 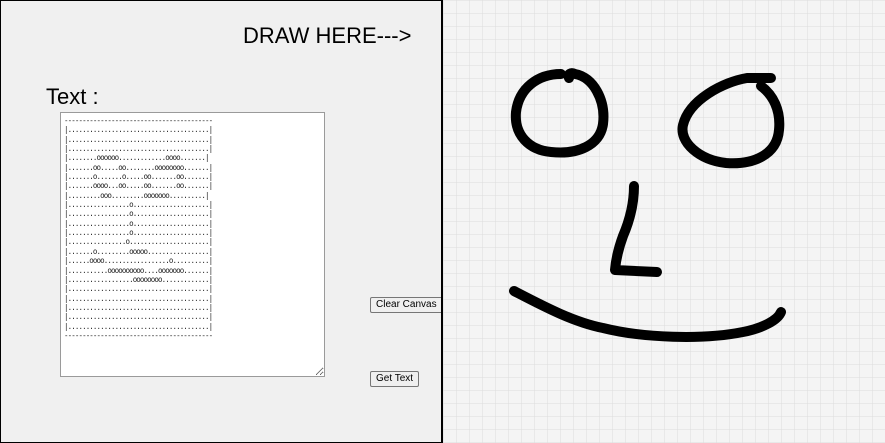 I want to click on draw-here-label: DRAW HERE--->, so click(x=327, y=35).